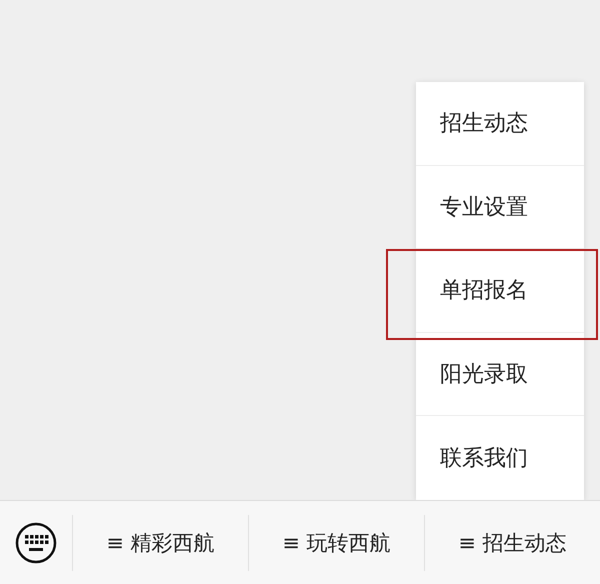 The height and width of the screenshot is (584, 600). Describe the element at coordinates (160, 542) in the screenshot. I see `menu-tab: ≡ 精彩西航` at that location.